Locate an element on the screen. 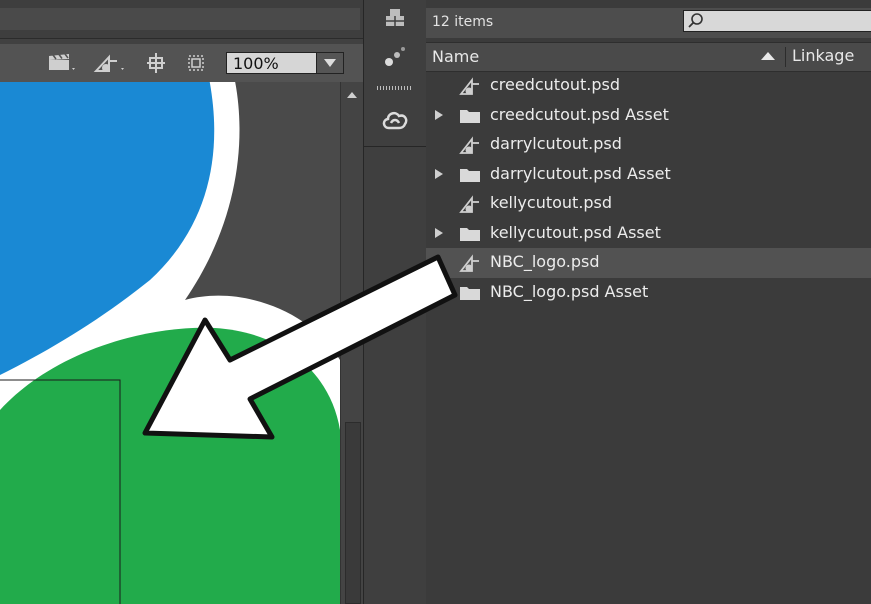  library-folder-row: kellycutout.psd Asset is located at coordinates (648, 234).